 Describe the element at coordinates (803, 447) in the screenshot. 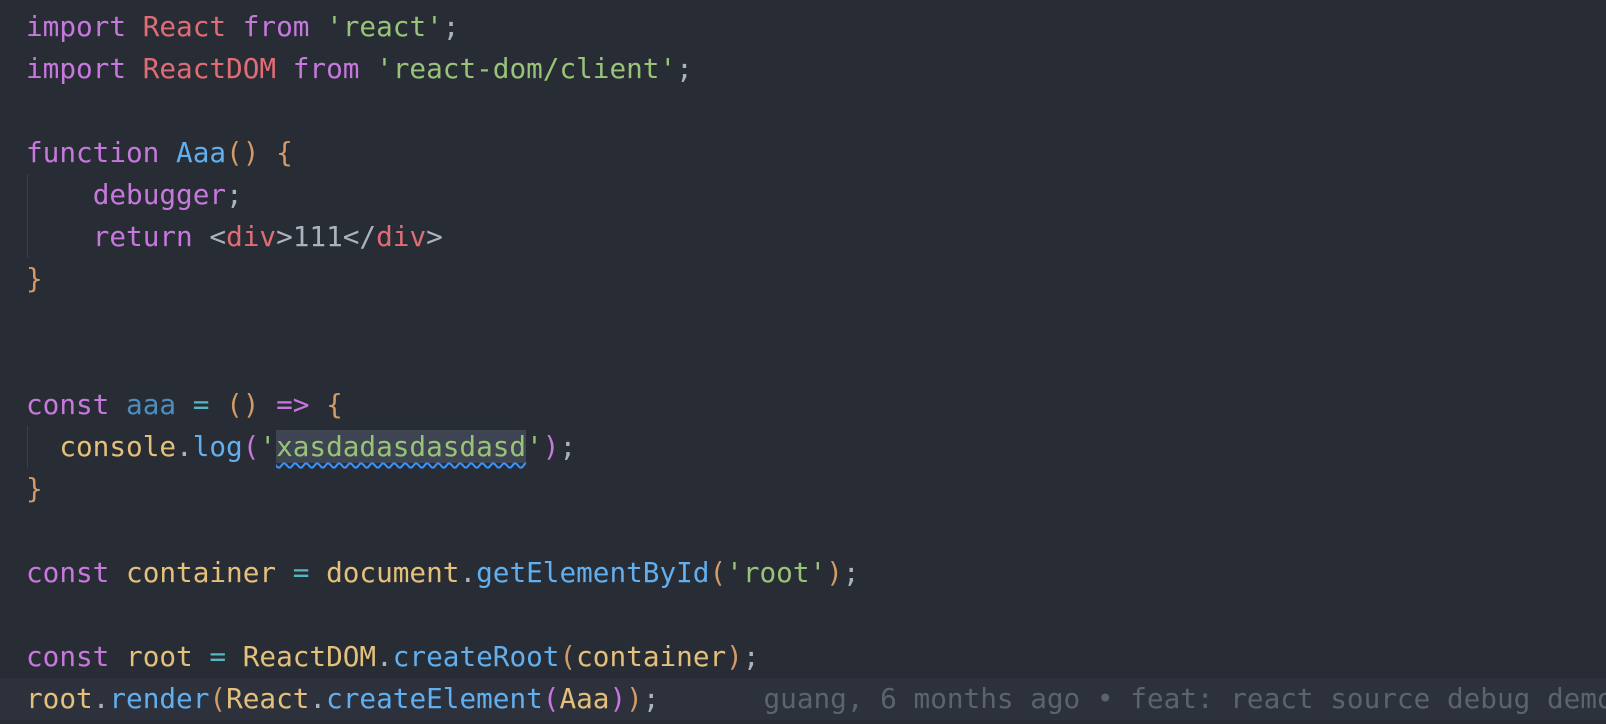

I see `code-line: console.log('xasdadasdasdasd');` at that location.